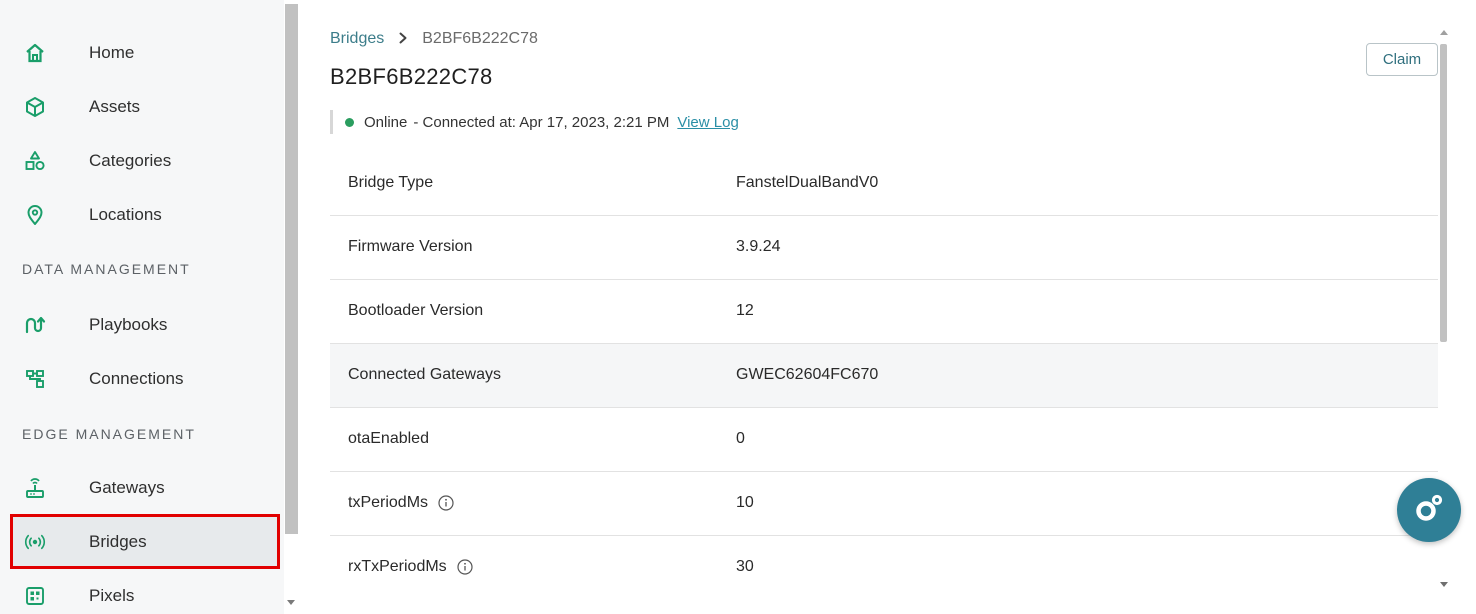  I want to click on table-row: otaEnabled 0, so click(884, 440).